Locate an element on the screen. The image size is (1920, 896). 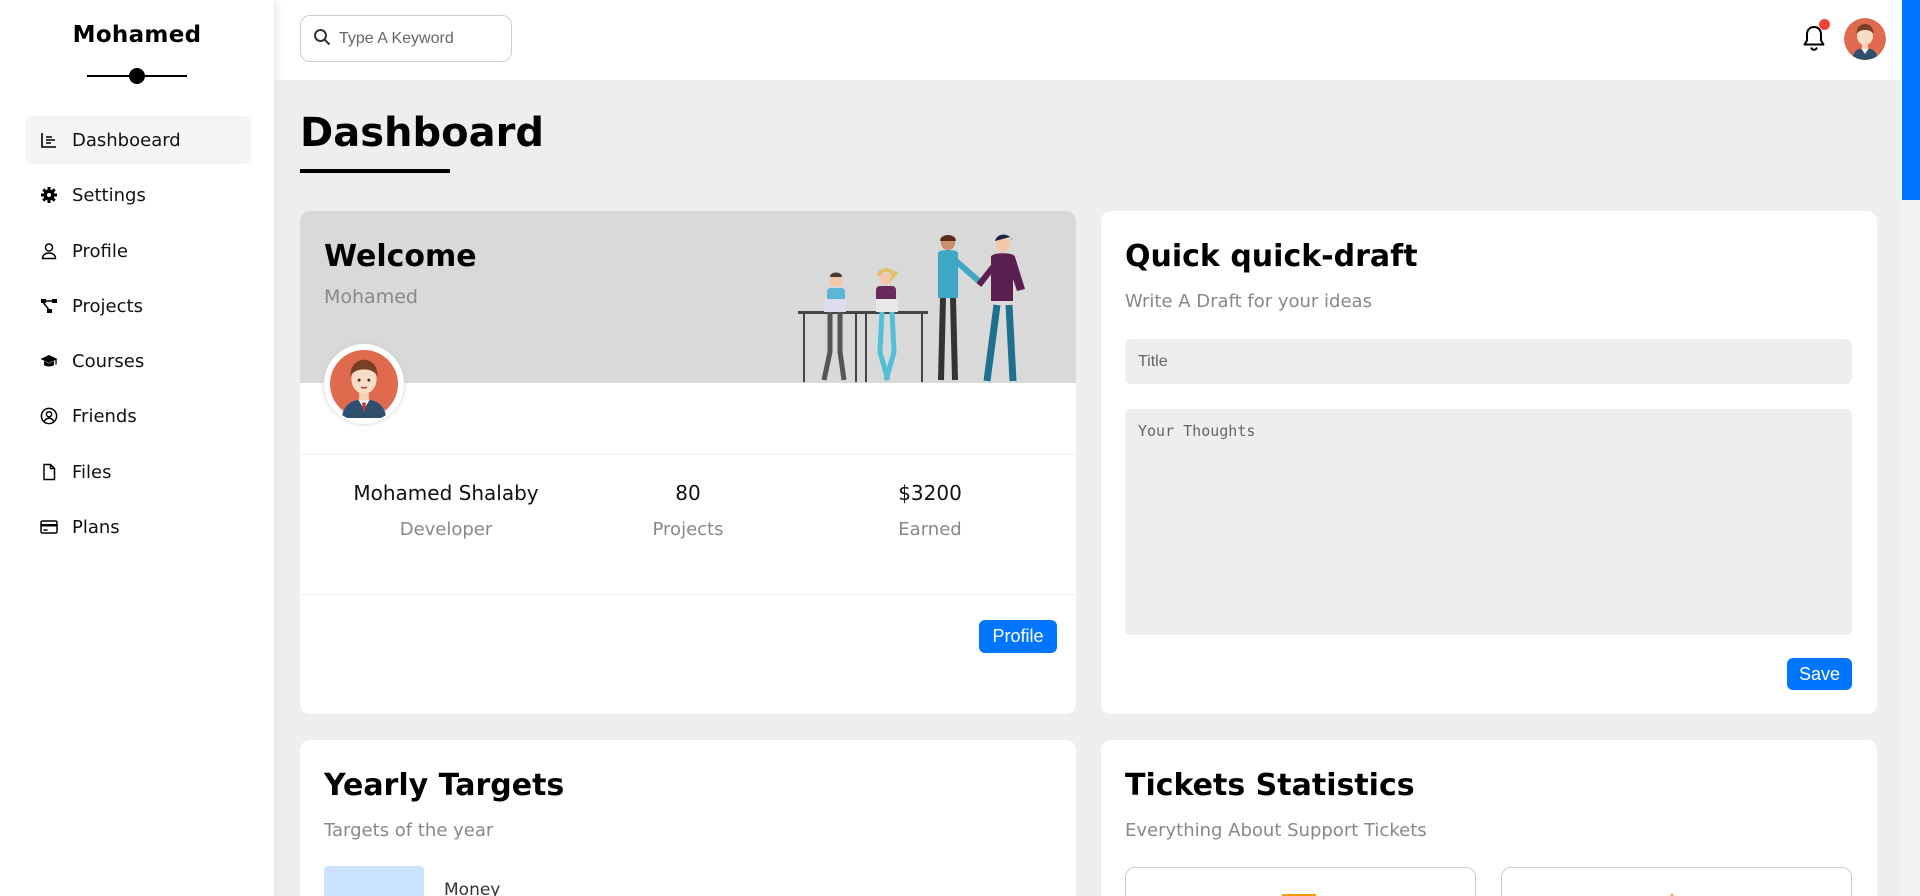
user-icon is located at coordinates (49, 251).